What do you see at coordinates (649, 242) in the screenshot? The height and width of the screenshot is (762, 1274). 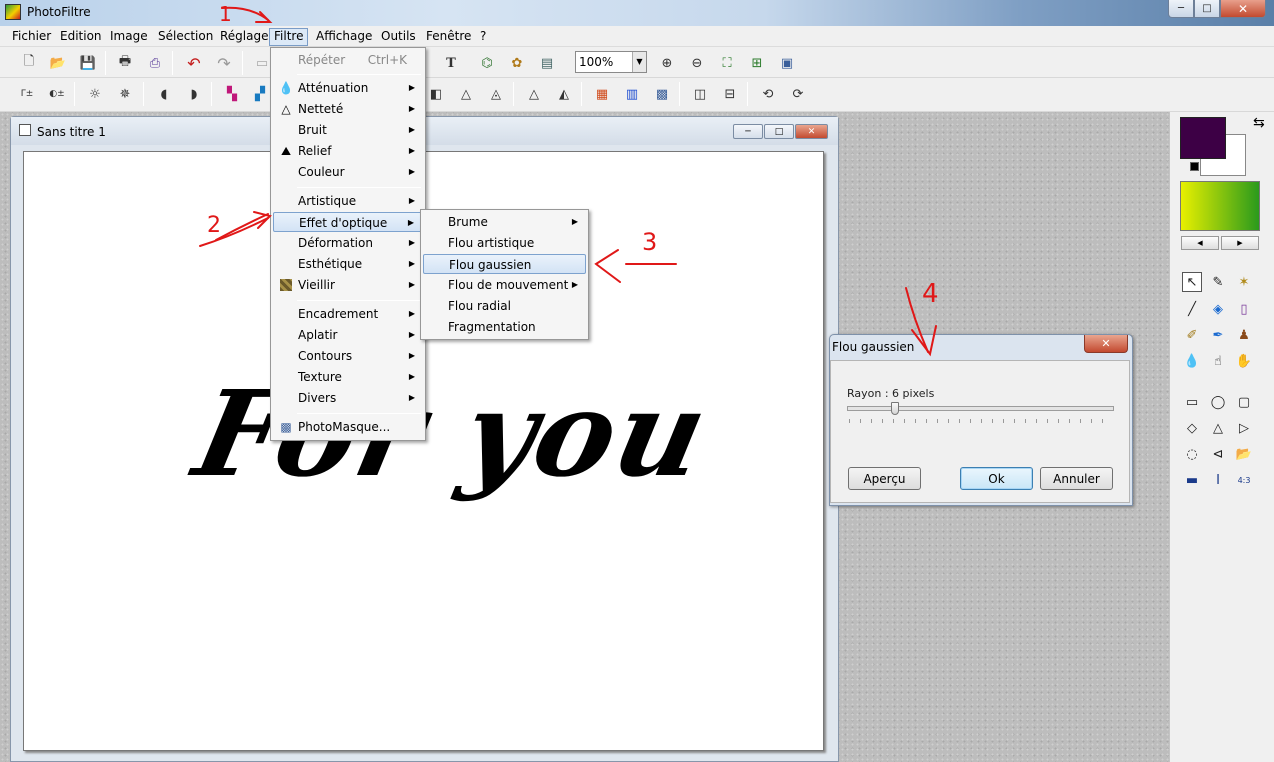 I see `annotation-label-3: 3` at bounding box center [649, 242].